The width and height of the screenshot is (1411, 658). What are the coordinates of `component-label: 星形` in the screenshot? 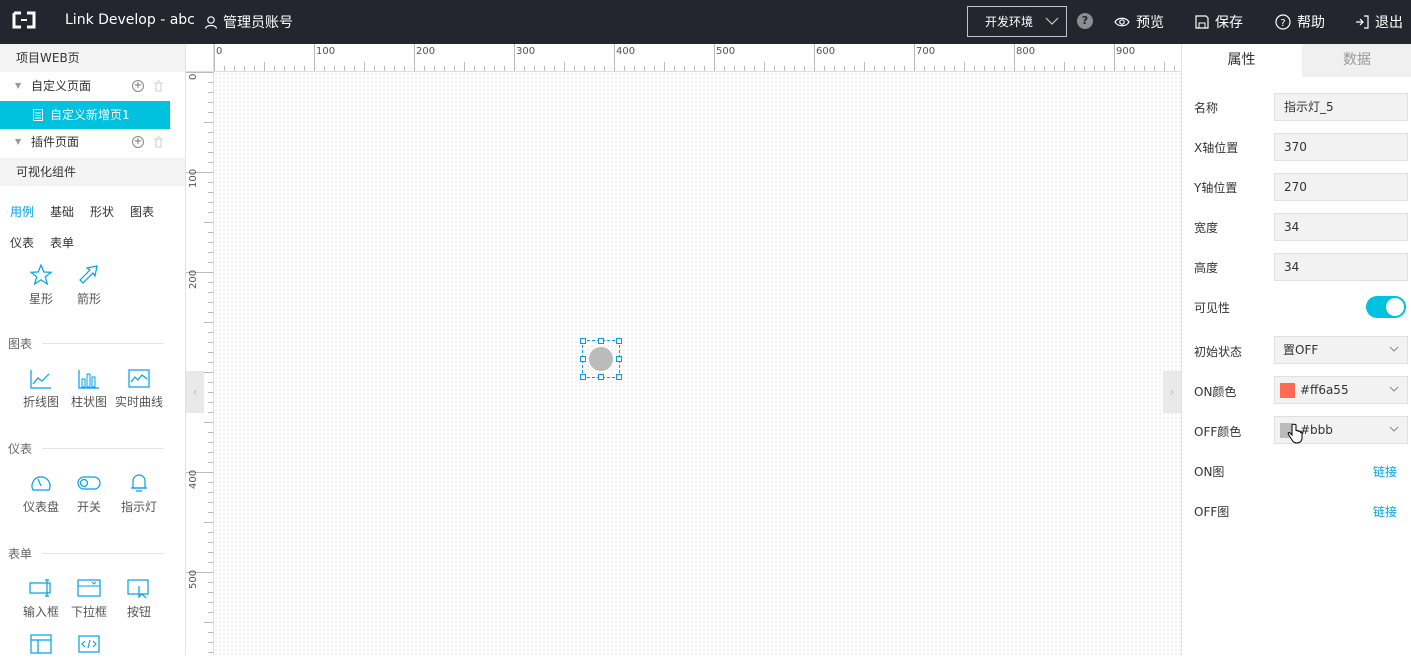 It's located at (40, 299).